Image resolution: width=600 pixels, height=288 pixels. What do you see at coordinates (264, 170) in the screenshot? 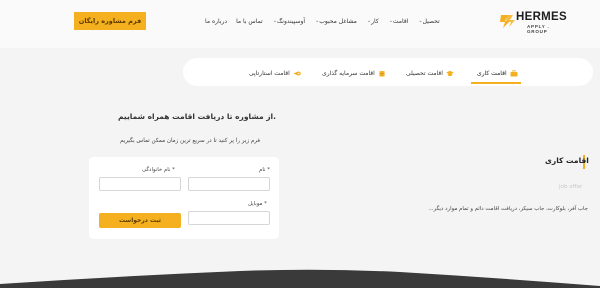
I see `first-name-label: نام *` at bounding box center [264, 170].